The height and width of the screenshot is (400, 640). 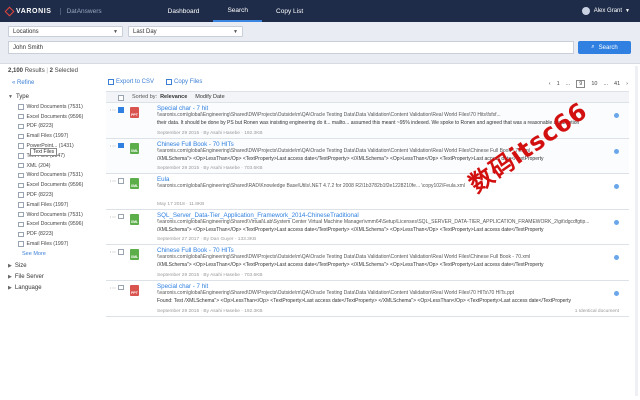 What do you see at coordinates (51, 11) in the screenshot?
I see `brand: VARONIS DatAnswers` at bounding box center [51, 11].